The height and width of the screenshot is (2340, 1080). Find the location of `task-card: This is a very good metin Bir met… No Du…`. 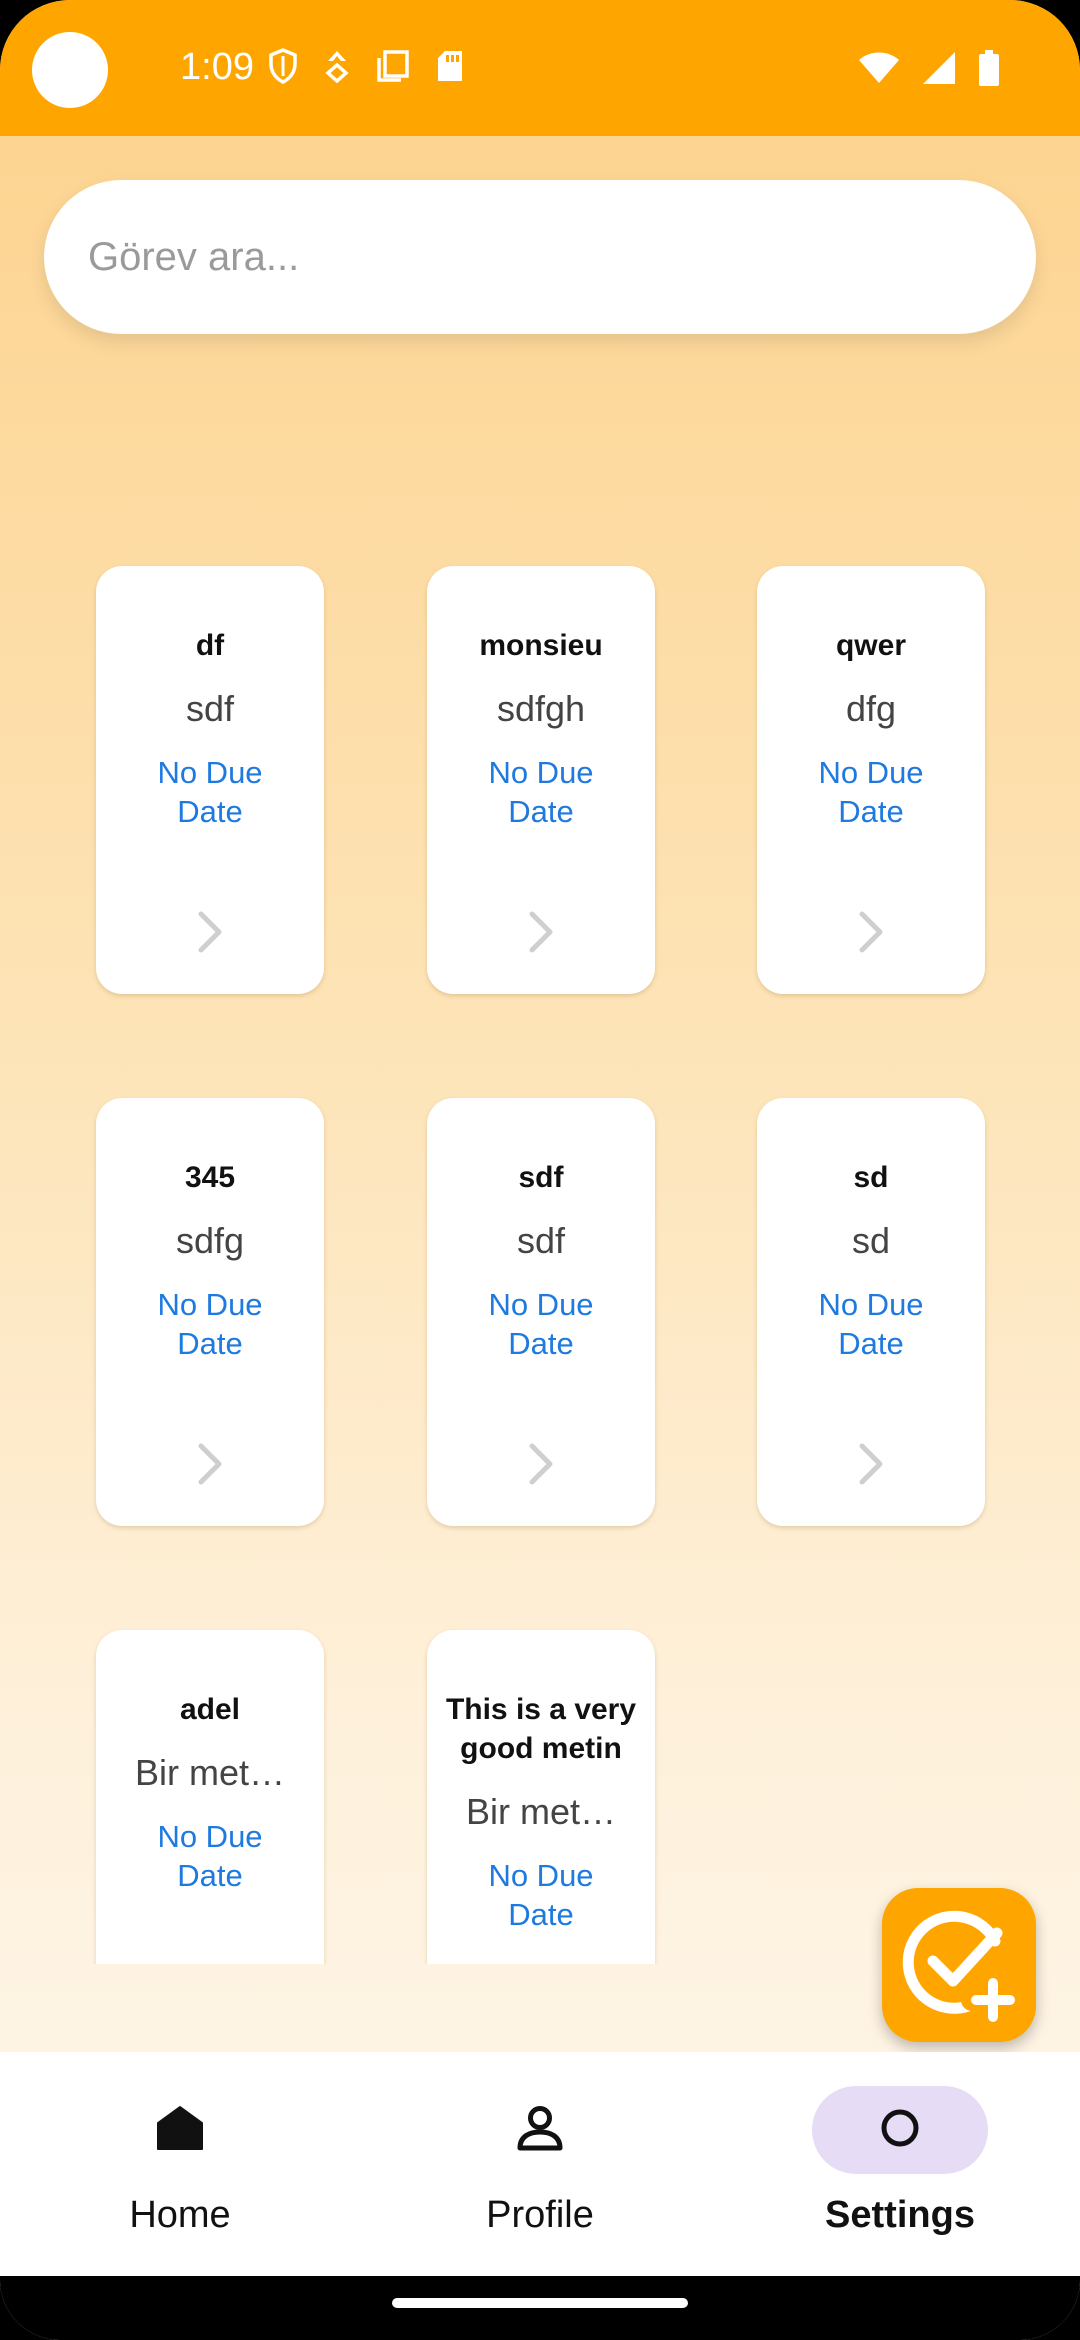

task-card: This is a very good metin Bir met… No Du… is located at coordinates (541, 1797).